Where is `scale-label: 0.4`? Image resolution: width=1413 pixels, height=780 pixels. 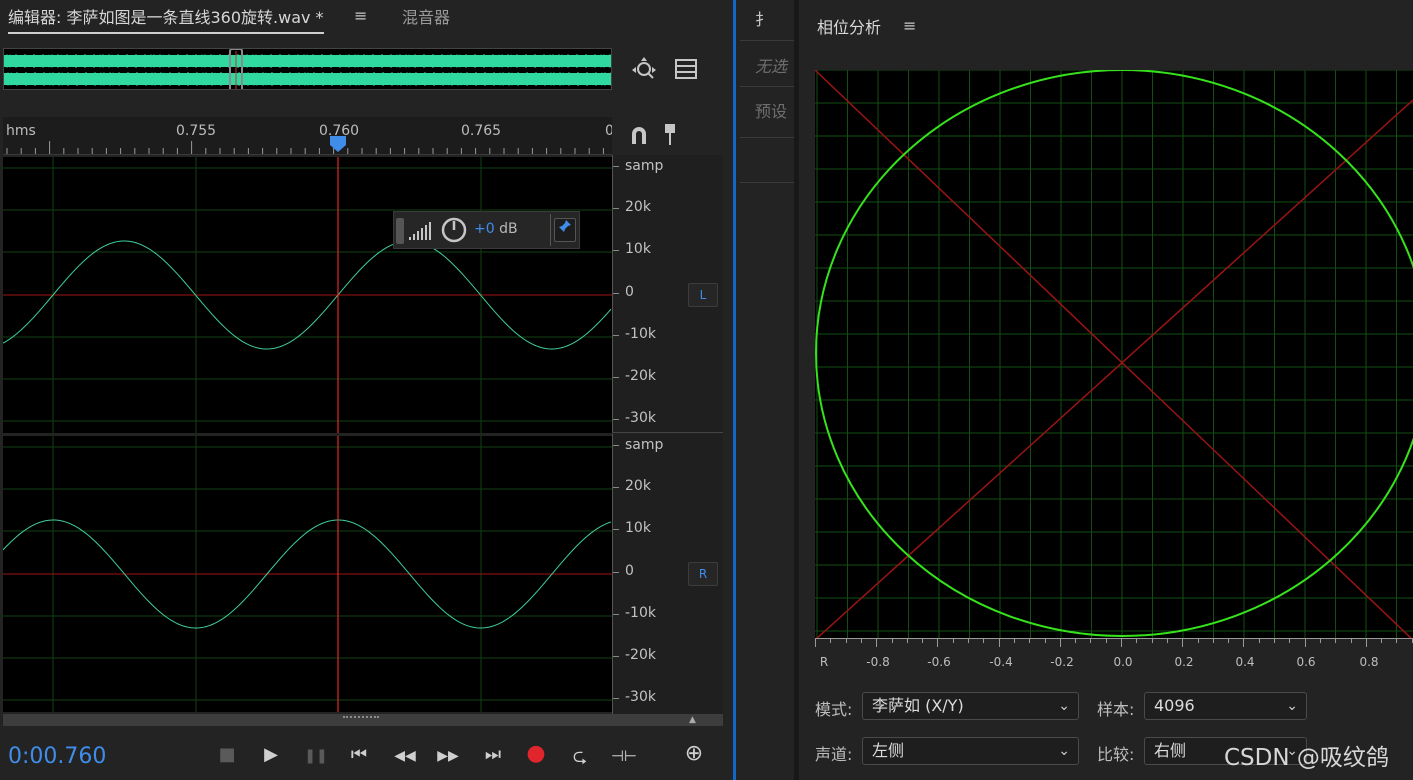
scale-label: 0.4 is located at coordinates (1245, 662).